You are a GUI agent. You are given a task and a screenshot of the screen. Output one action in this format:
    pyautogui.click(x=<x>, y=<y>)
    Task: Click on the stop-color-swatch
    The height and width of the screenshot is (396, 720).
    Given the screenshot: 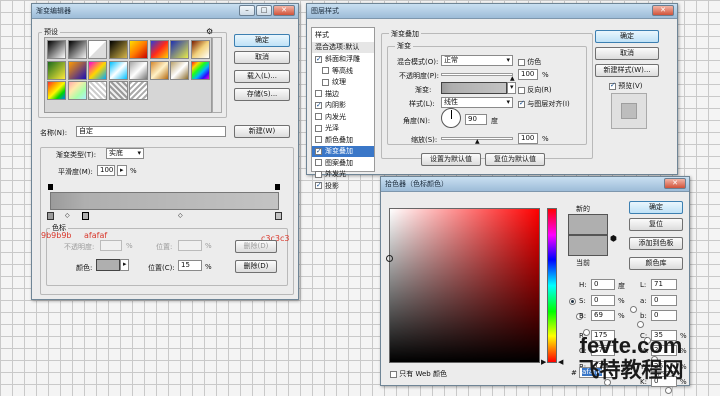 What is the action you would take?
    pyautogui.click(x=108, y=265)
    